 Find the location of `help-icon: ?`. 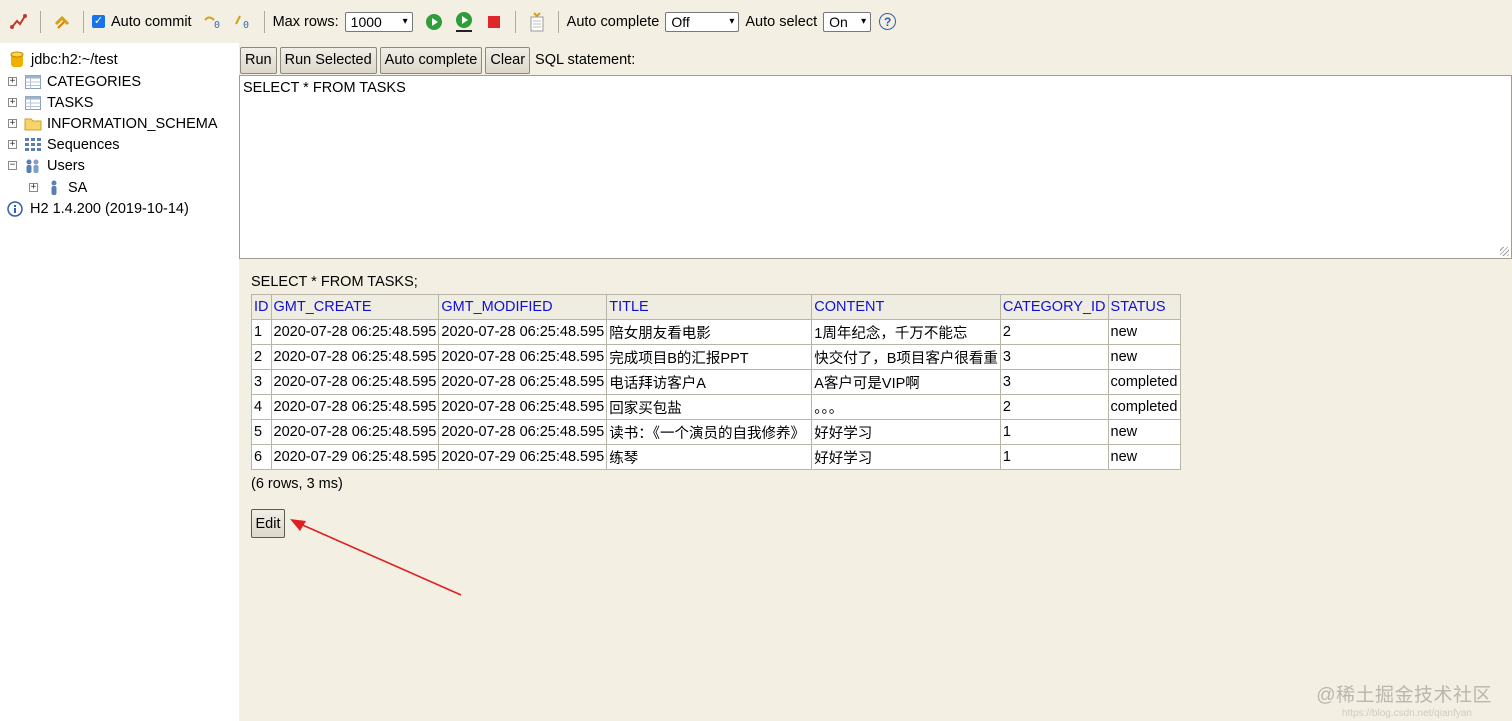

help-icon: ? is located at coordinates (888, 21).